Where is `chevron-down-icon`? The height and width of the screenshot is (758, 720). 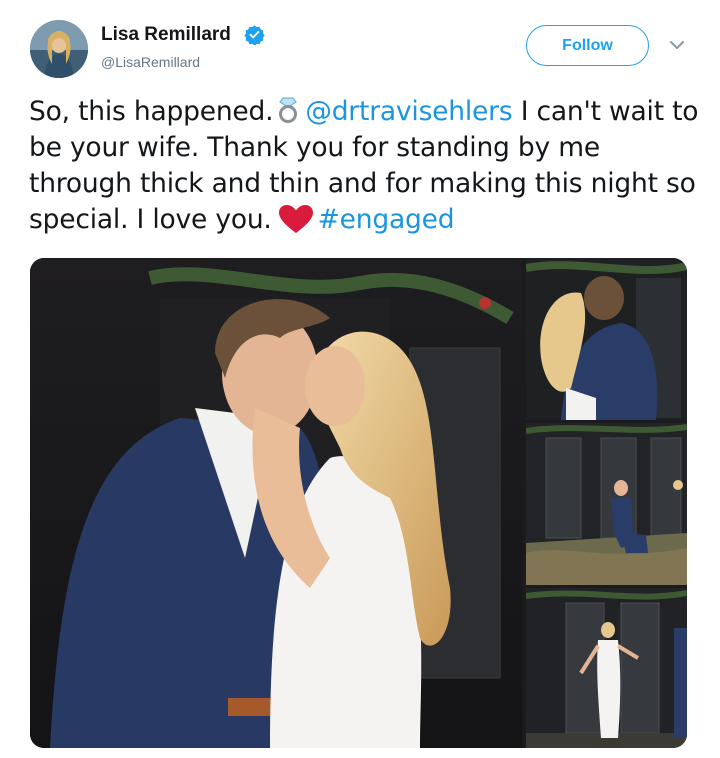
chevron-down-icon is located at coordinates (677, 45).